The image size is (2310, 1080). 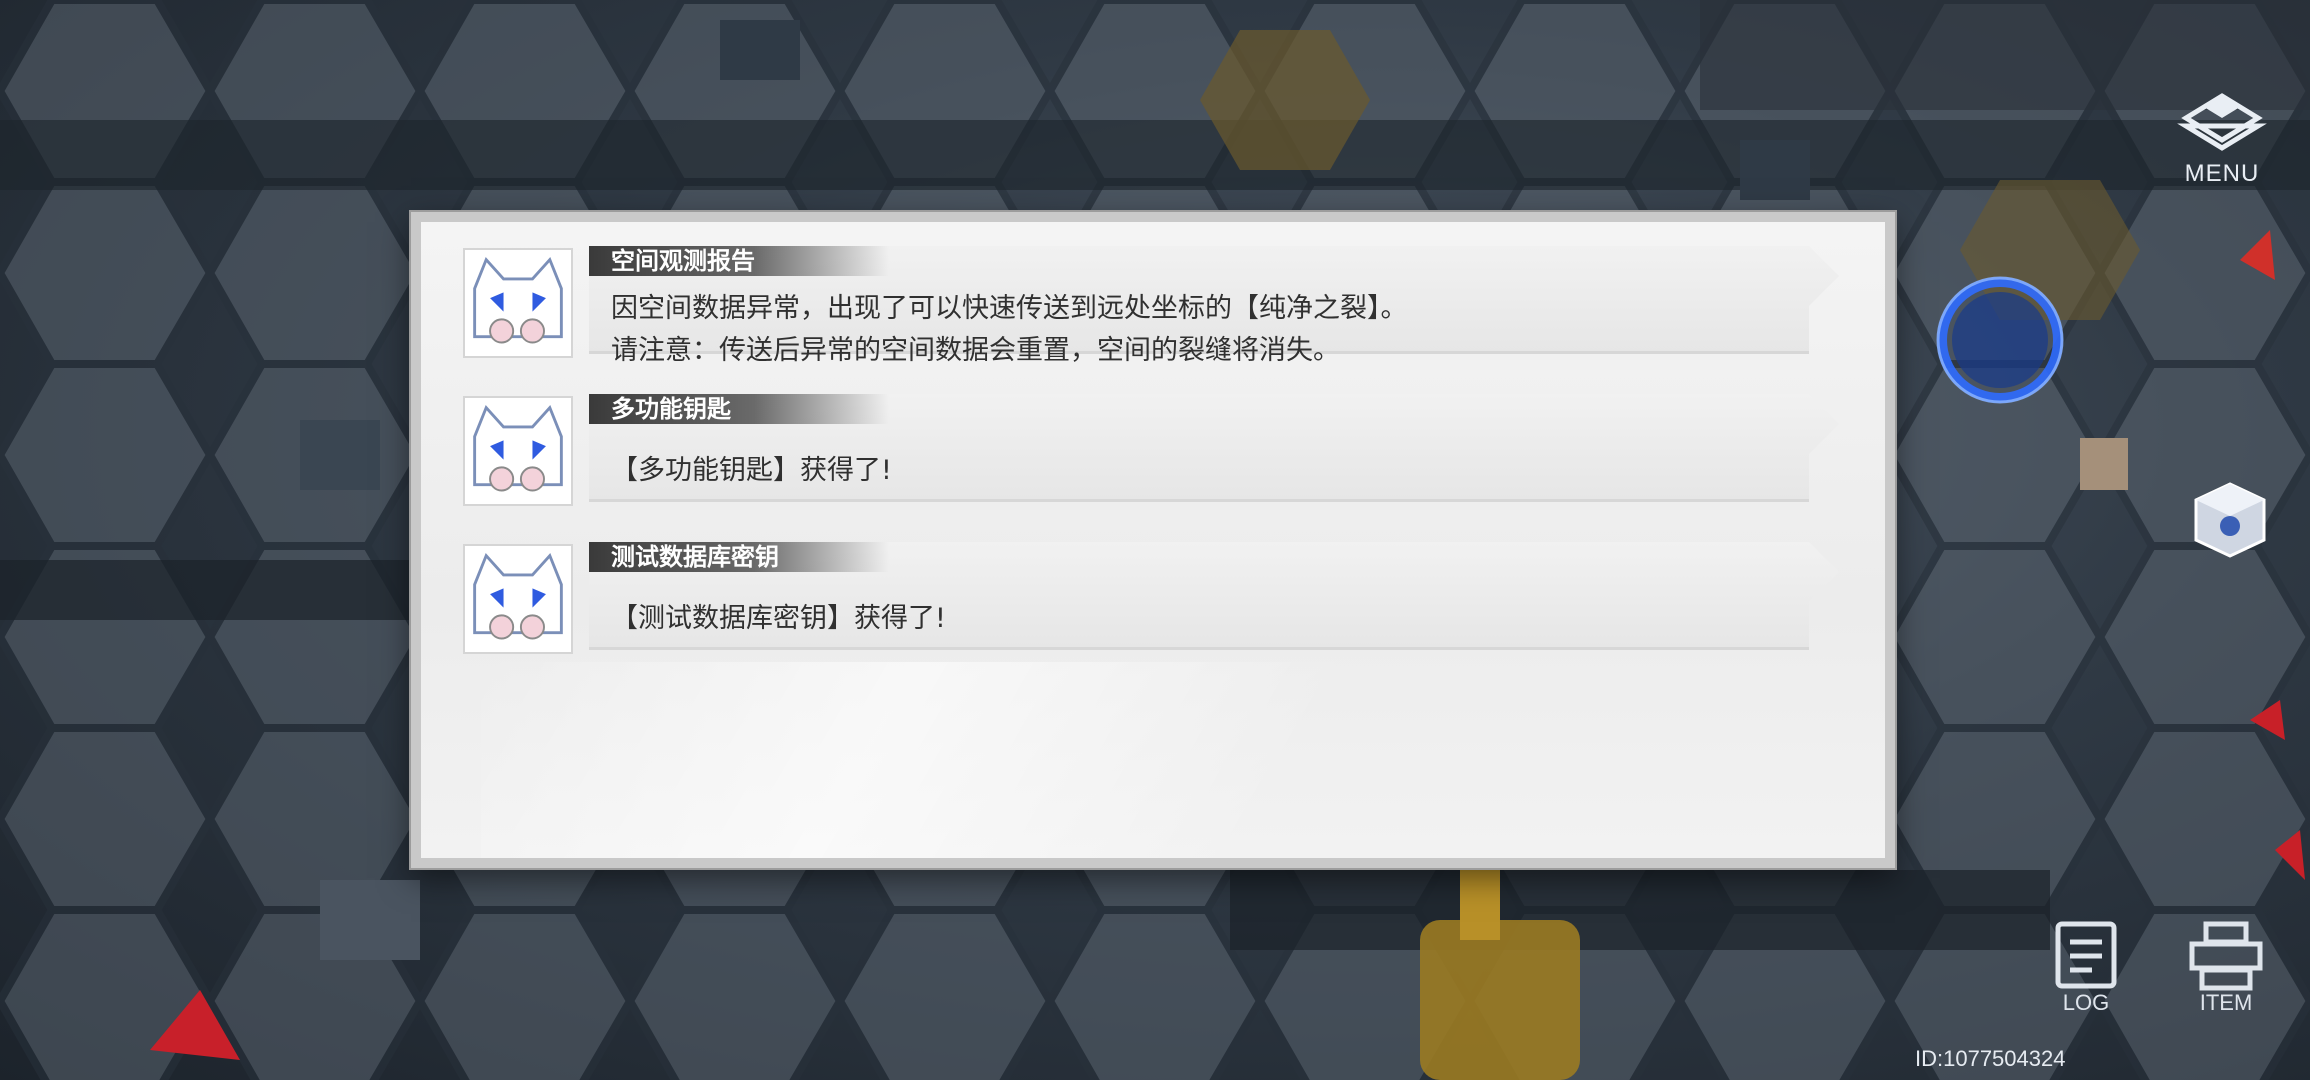 What do you see at coordinates (739, 557) in the screenshot?
I see `report-entry-title: 测试数据库密钥` at bounding box center [739, 557].